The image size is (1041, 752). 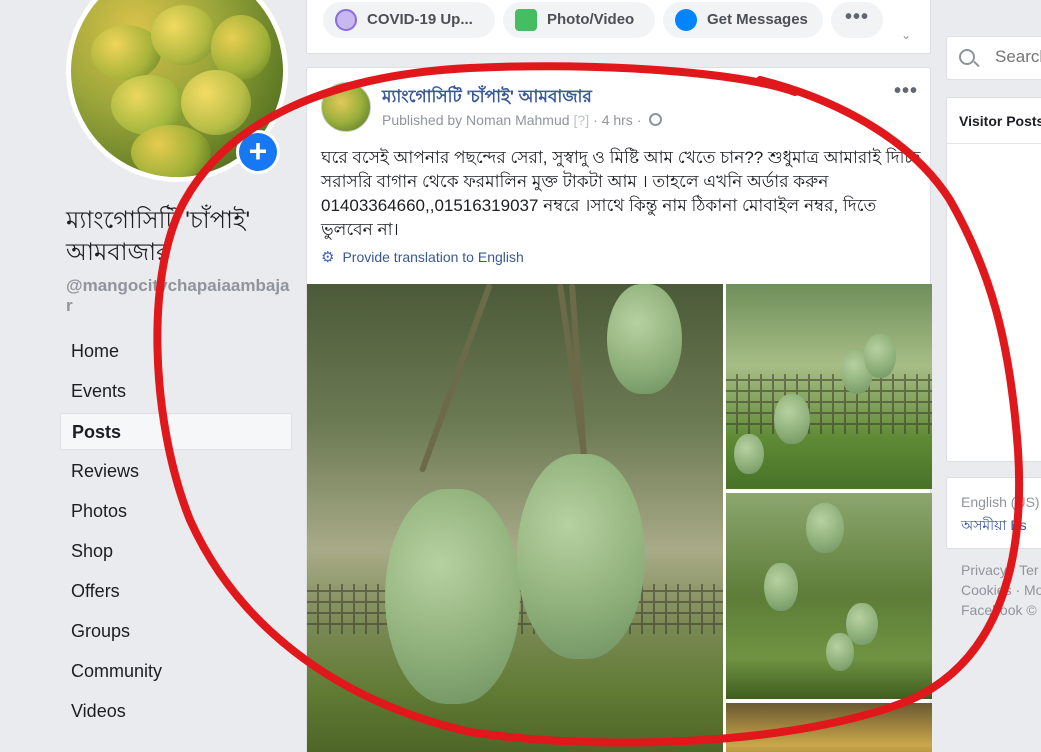 I want to click on nav-item-videos: Videos, so click(x=176, y=711).